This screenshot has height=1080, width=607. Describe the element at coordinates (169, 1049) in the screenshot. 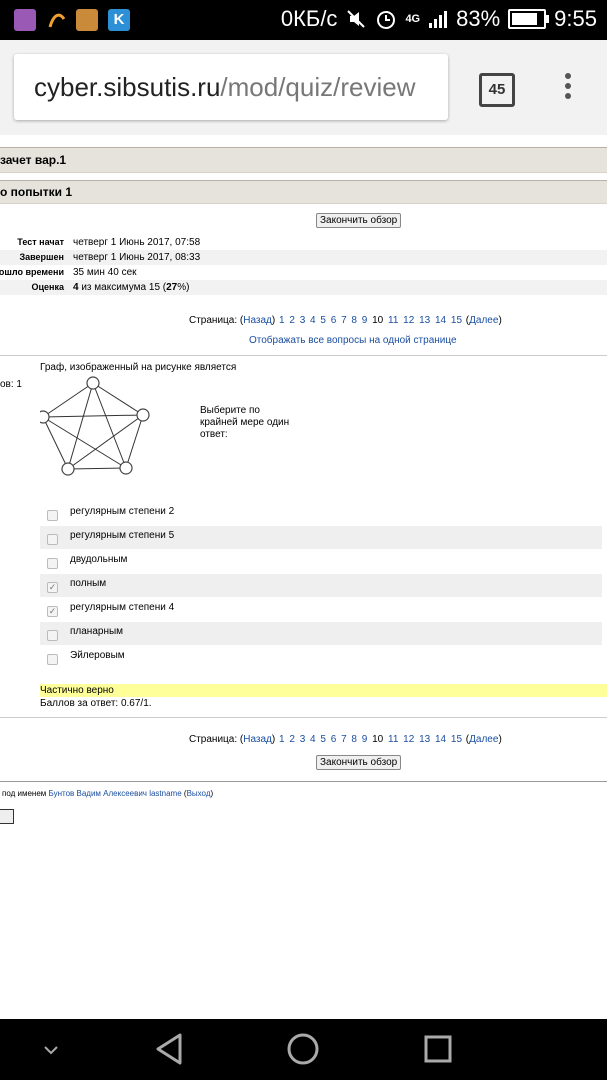

I see `back-icon` at that location.